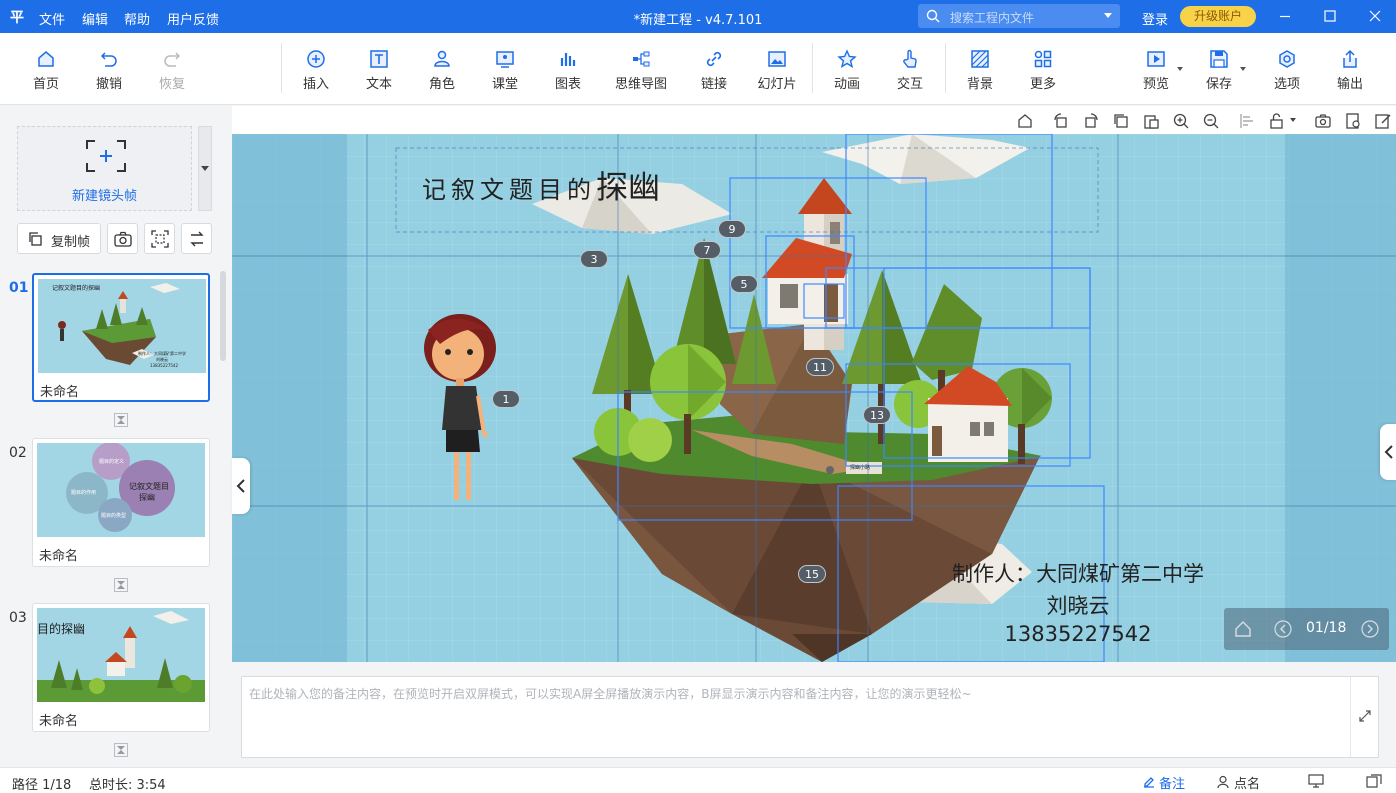 The image size is (1396, 793). I want to click on slide-title: 记叙文题目的探幽, so click(541, 185).